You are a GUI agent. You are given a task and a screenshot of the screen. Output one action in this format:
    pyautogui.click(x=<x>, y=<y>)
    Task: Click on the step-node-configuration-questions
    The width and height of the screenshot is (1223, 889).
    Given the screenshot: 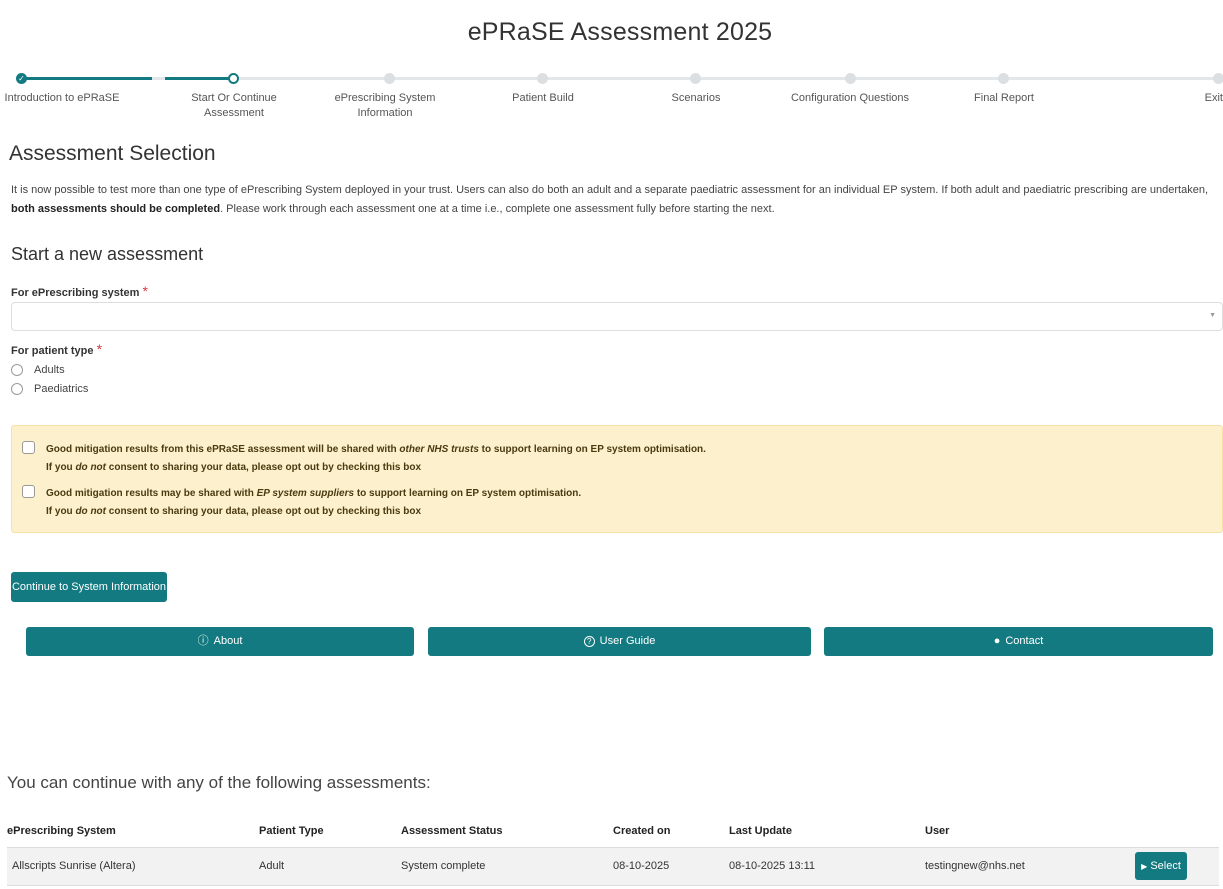 What is the action you would take?
    pyautogui.click(x=850, y=78)
    